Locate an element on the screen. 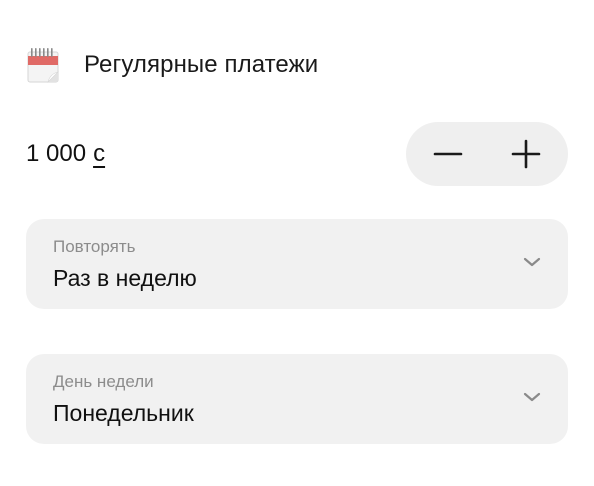 This screenshot has height=486, width=594. weekday-label: День недели is located at coordinates (103, 381).